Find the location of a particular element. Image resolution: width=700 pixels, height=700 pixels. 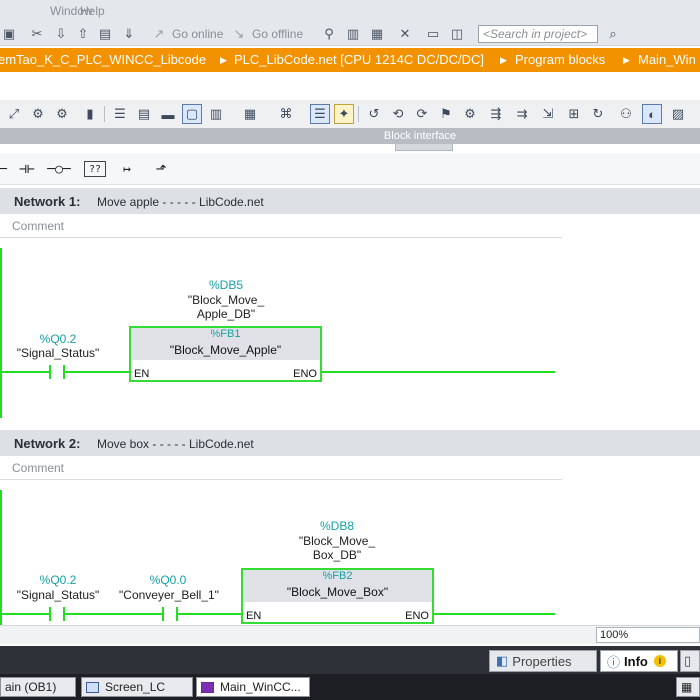

absolute-operands-icon: ▥ is located at coordinates (216, 114).